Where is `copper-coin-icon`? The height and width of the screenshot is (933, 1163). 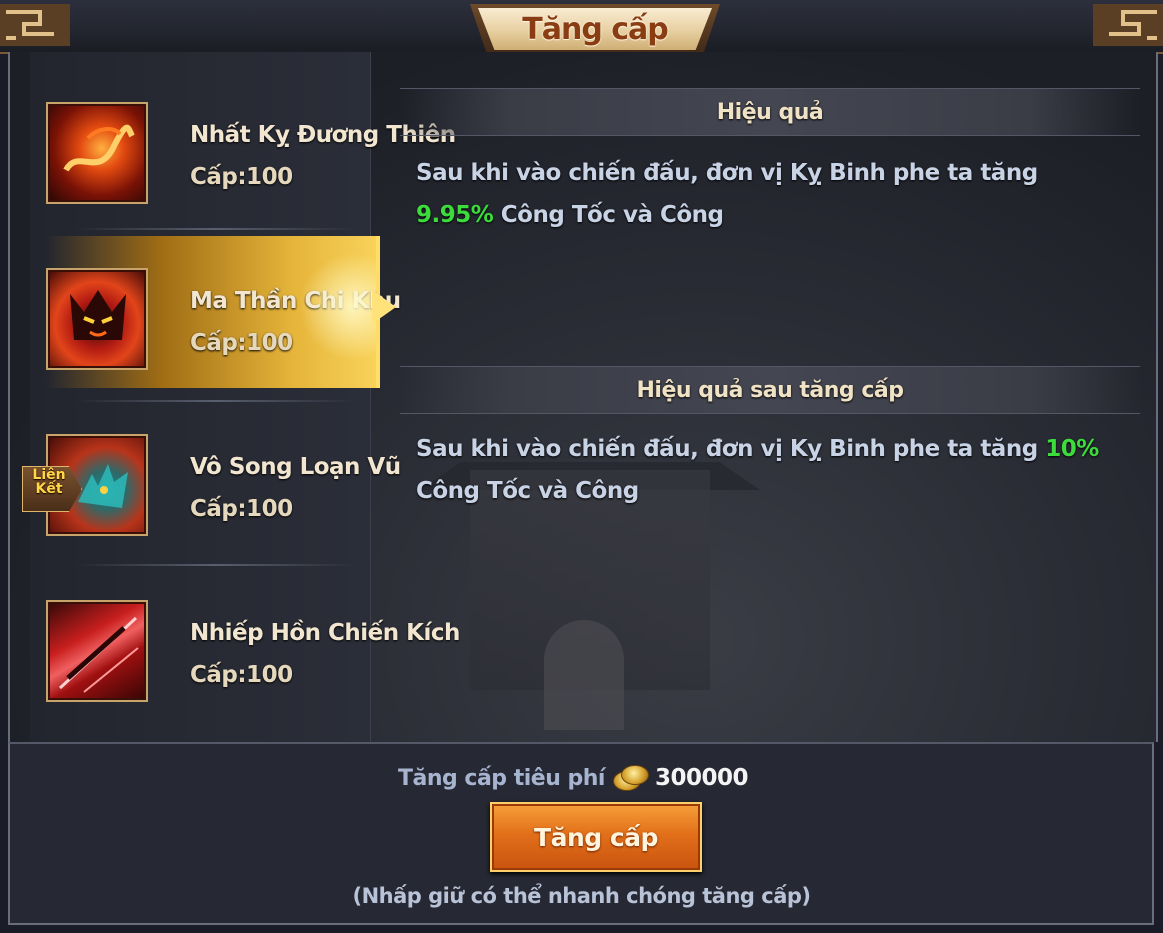 copper-coin-icon is located at coordinates (630, 778).